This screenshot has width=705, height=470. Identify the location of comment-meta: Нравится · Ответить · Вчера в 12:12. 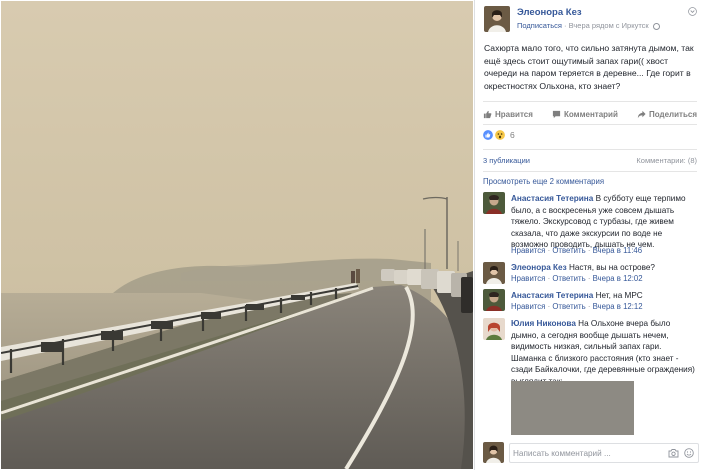
(577, 306).